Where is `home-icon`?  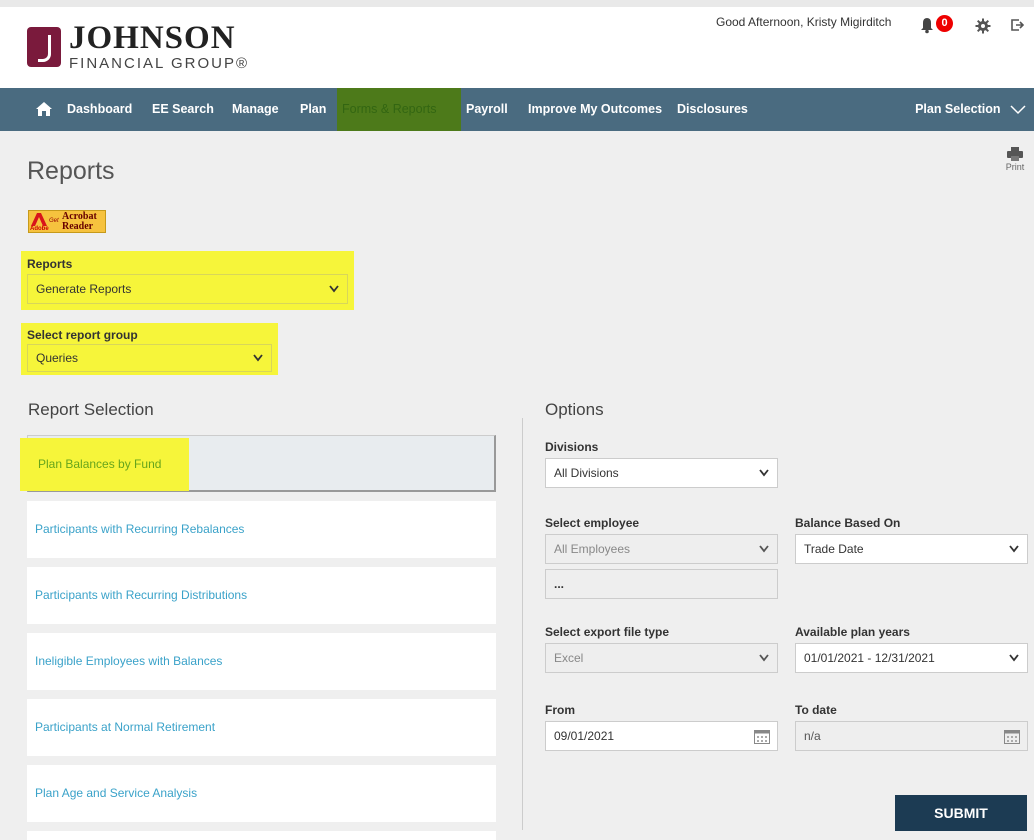 home-icon is located at coordinates (44, 109).